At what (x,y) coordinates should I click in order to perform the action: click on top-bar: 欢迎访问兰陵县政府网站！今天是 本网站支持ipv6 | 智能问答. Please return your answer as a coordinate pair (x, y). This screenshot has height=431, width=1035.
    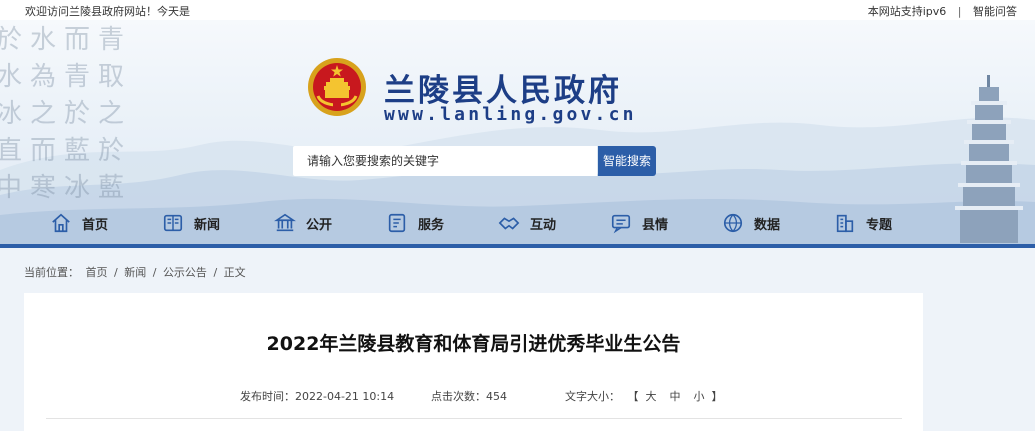
    Looking at the image, I should click on (517, 10).